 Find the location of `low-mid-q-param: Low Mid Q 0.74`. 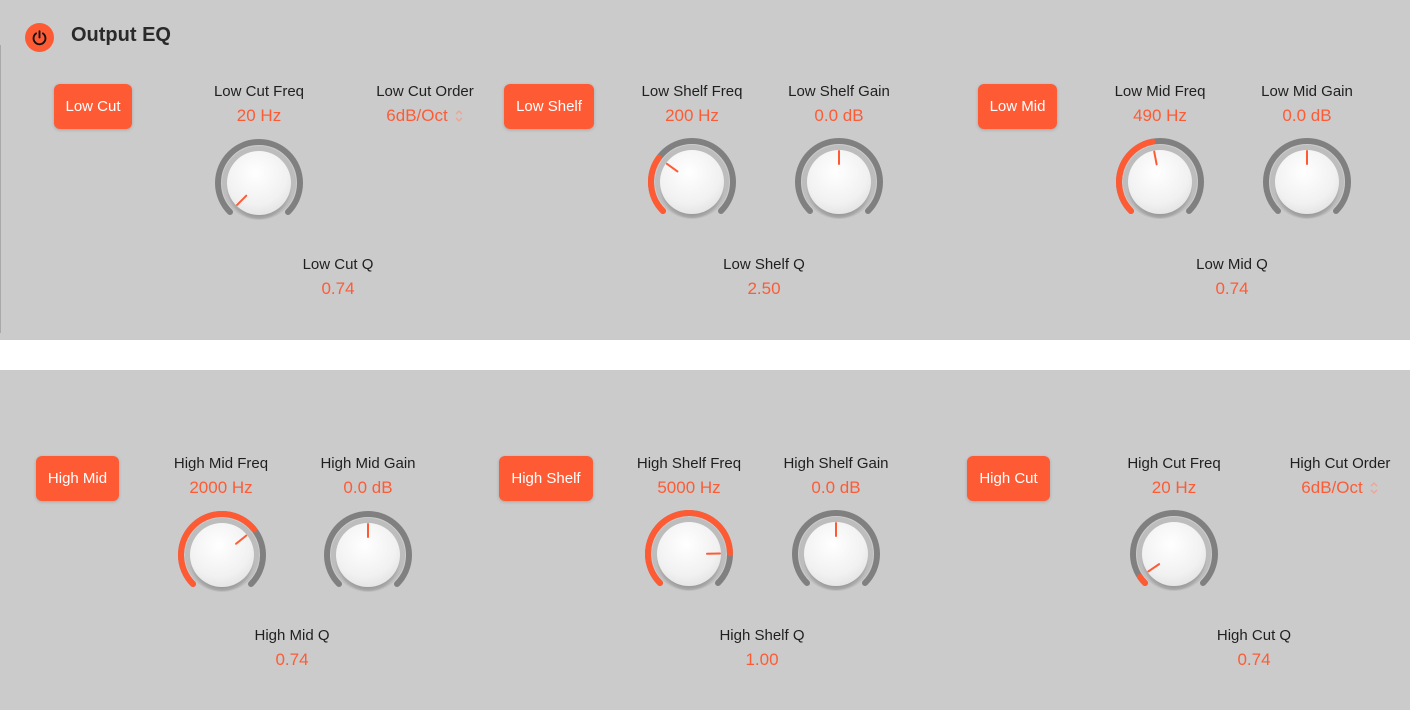

low-mid-q-param: Low Mid Q 0.74 is located at coordinates (1232, 278).